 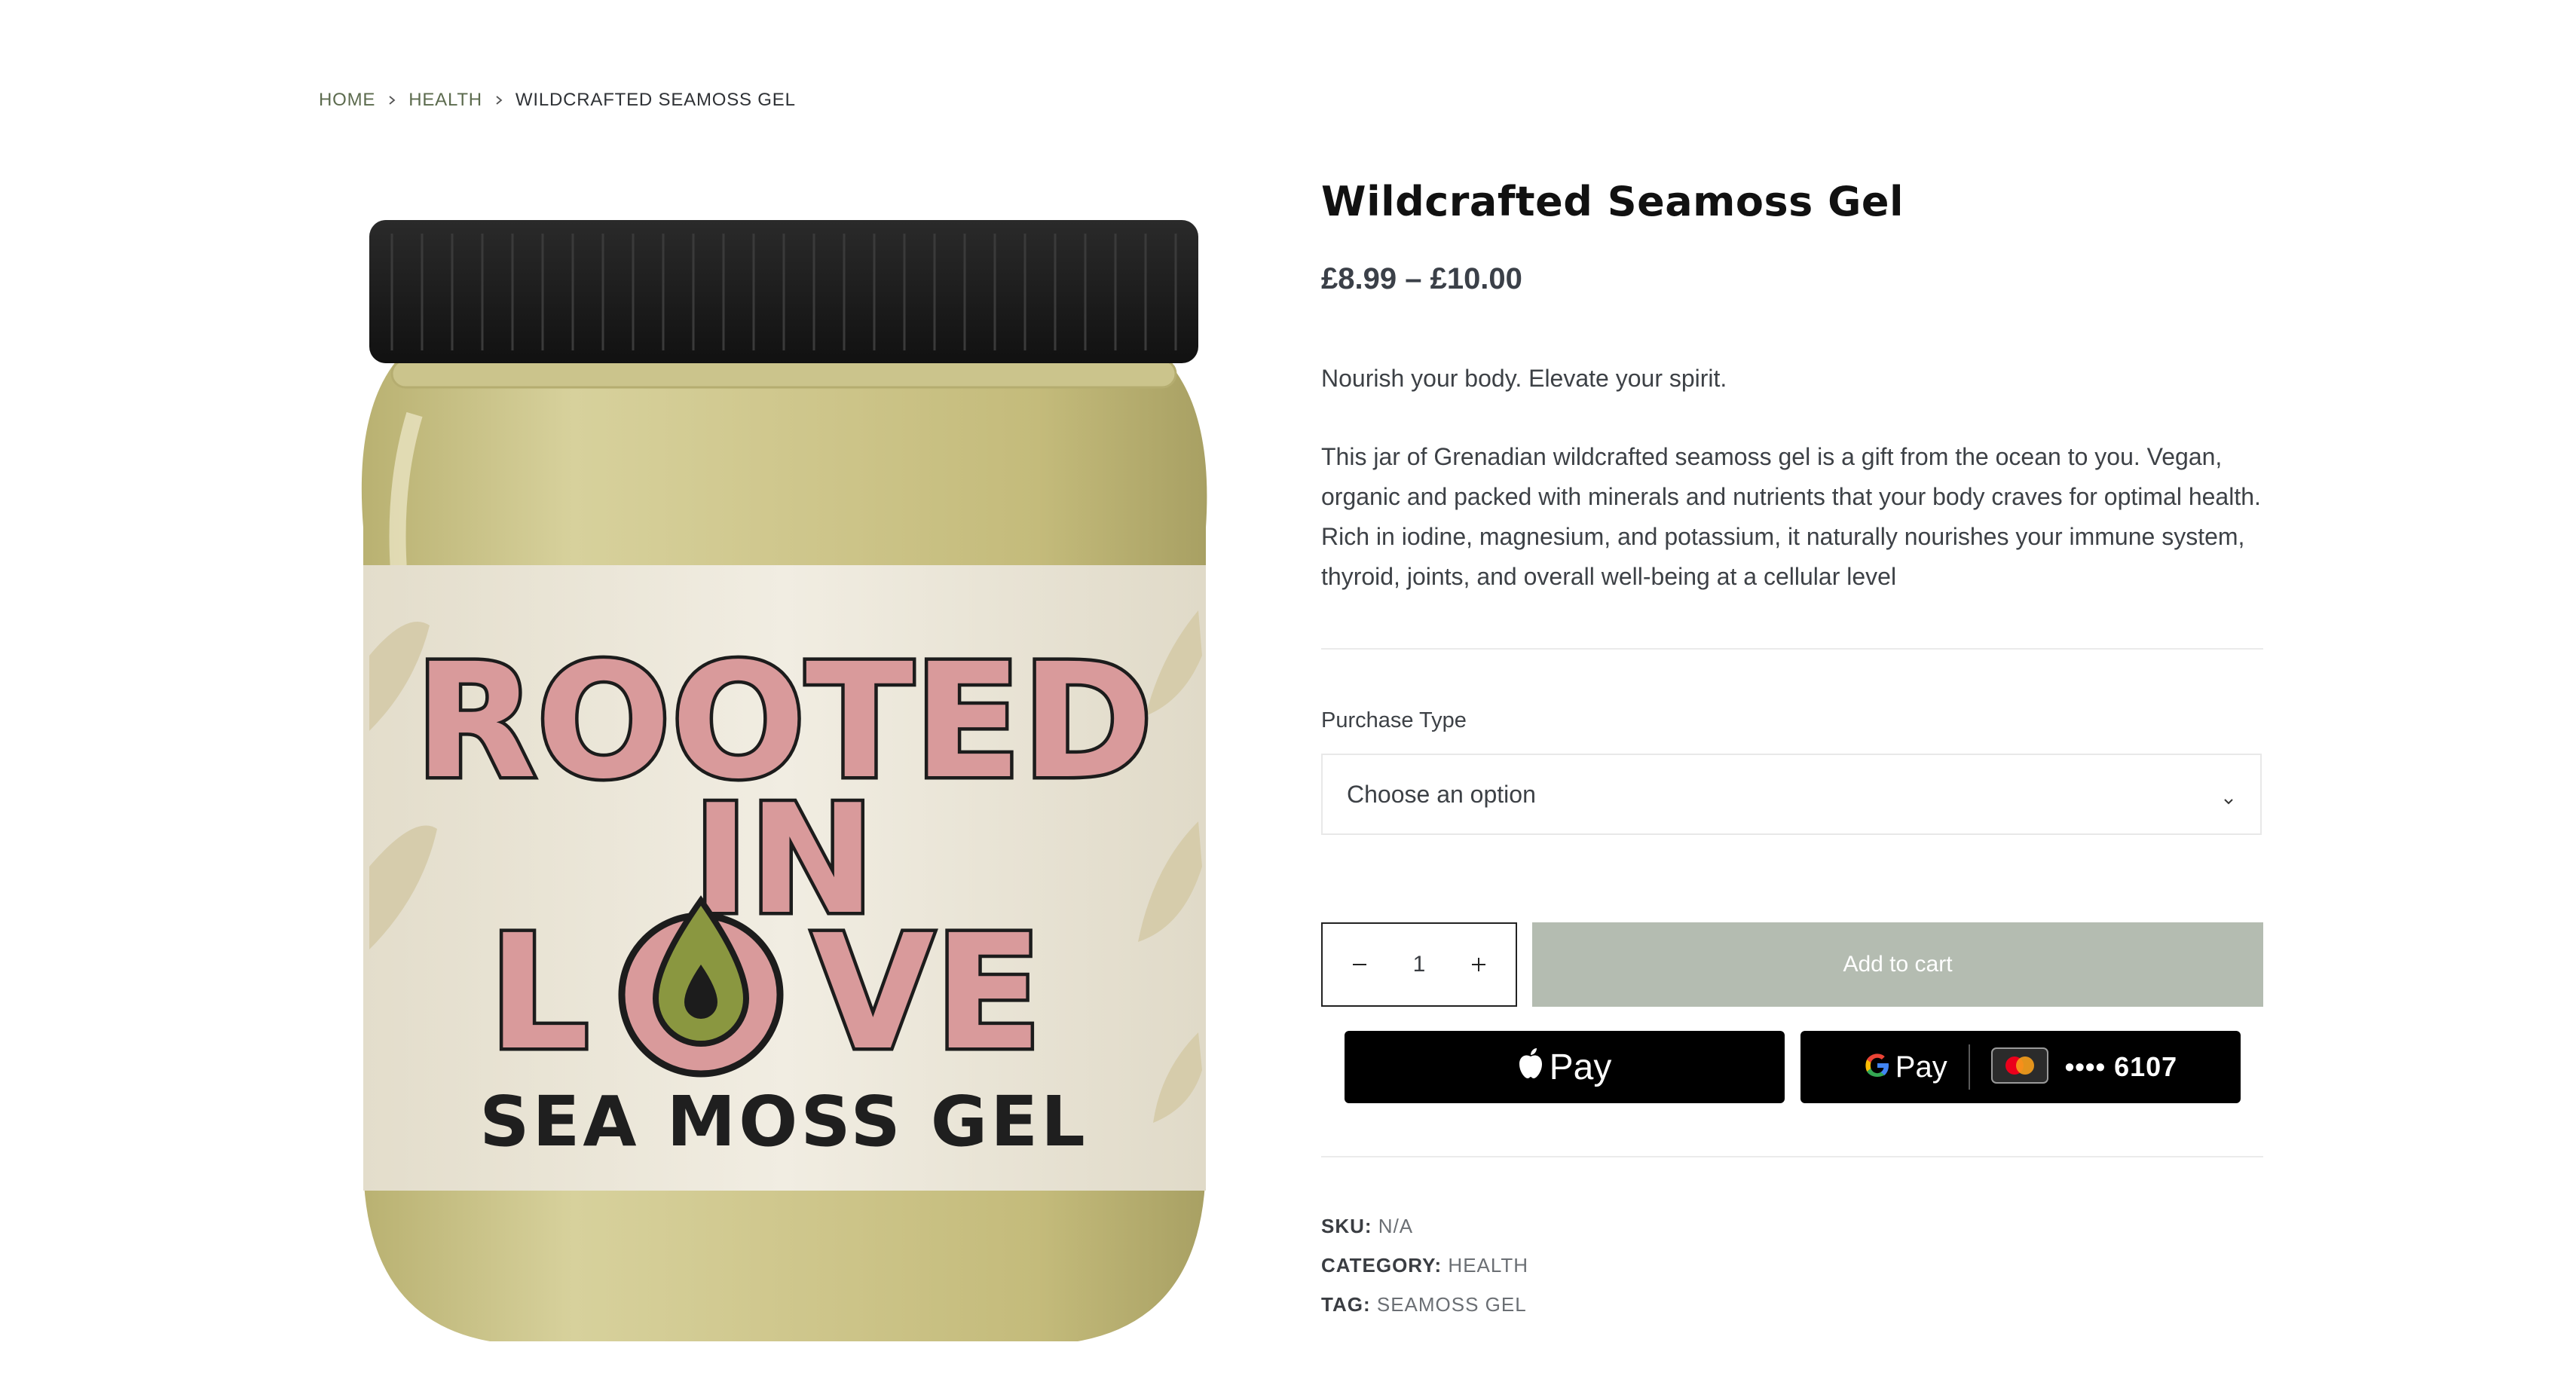 What do you see at coordinates (1921, 1067) in the screenshot?
I see `google-pay-label: Pay` at bounding box center [1921, 1067].